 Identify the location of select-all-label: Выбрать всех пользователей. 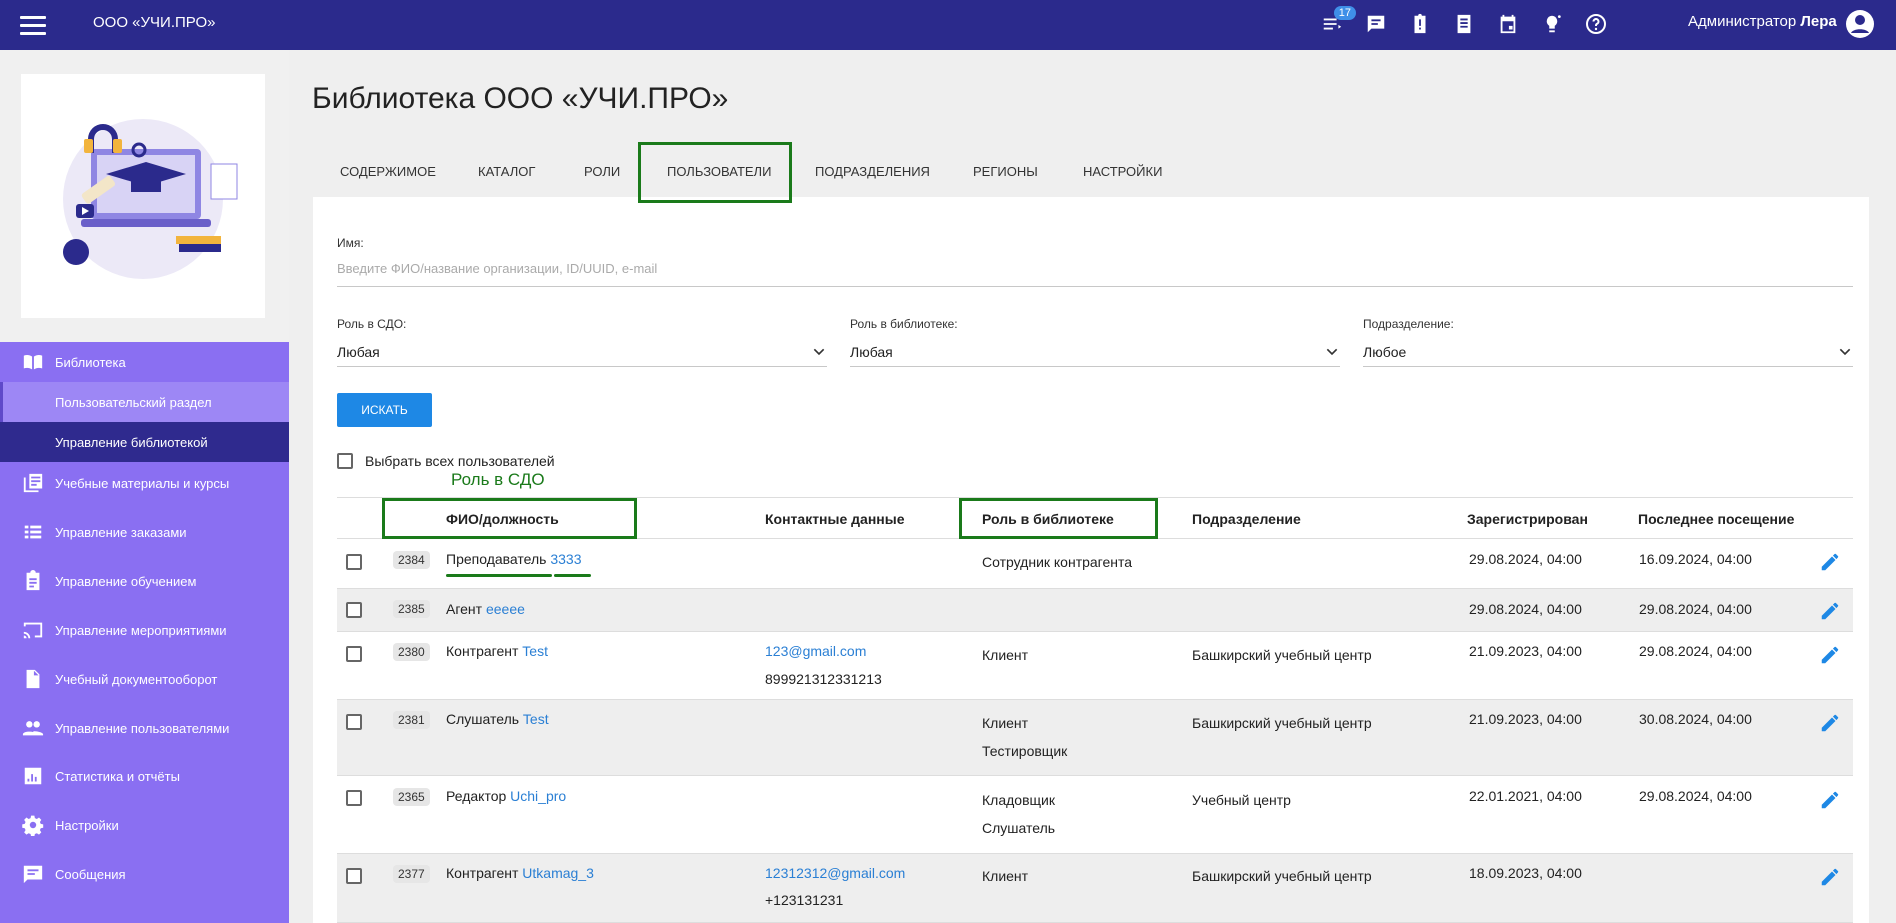
(460, 461).